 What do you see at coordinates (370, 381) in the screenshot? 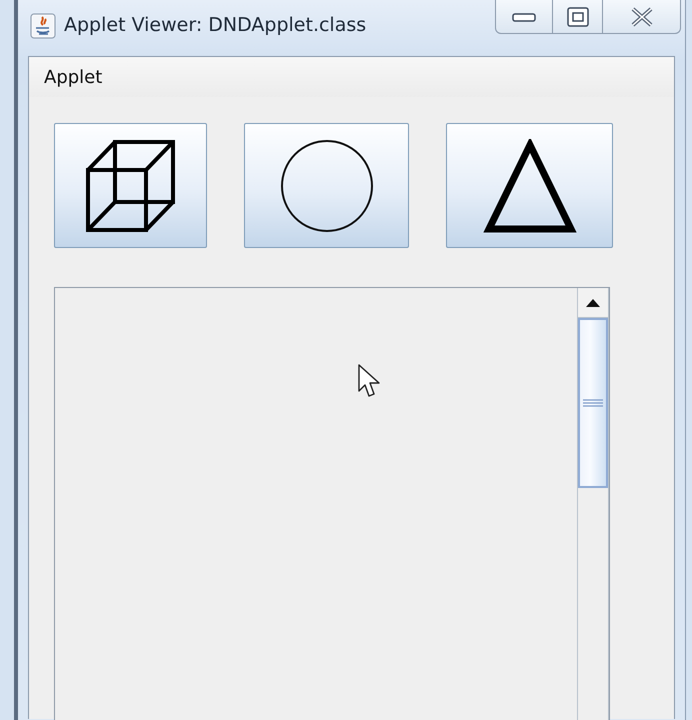
I see `pointer-icon` at bounding box center [370, 381].